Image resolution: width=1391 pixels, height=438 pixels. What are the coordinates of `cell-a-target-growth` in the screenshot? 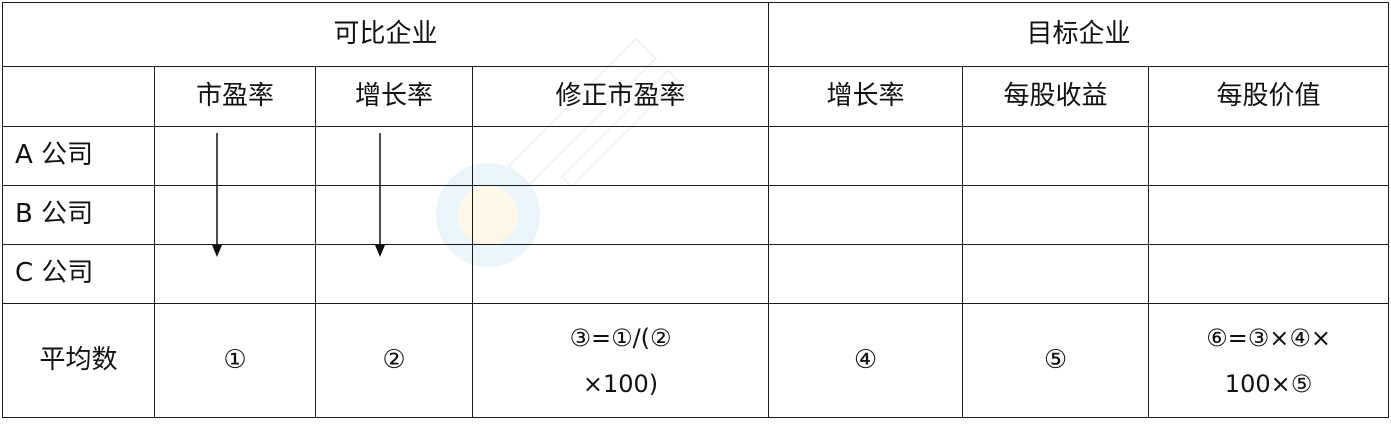 It's located at (866, 156).